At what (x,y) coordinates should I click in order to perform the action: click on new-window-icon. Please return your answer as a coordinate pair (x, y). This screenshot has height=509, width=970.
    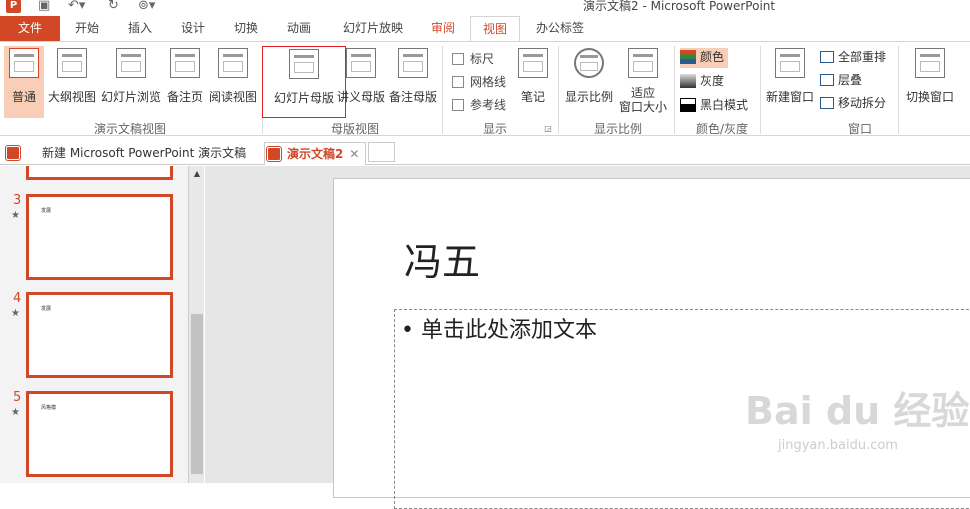
    Looking at the image, I should click on (790, 63).